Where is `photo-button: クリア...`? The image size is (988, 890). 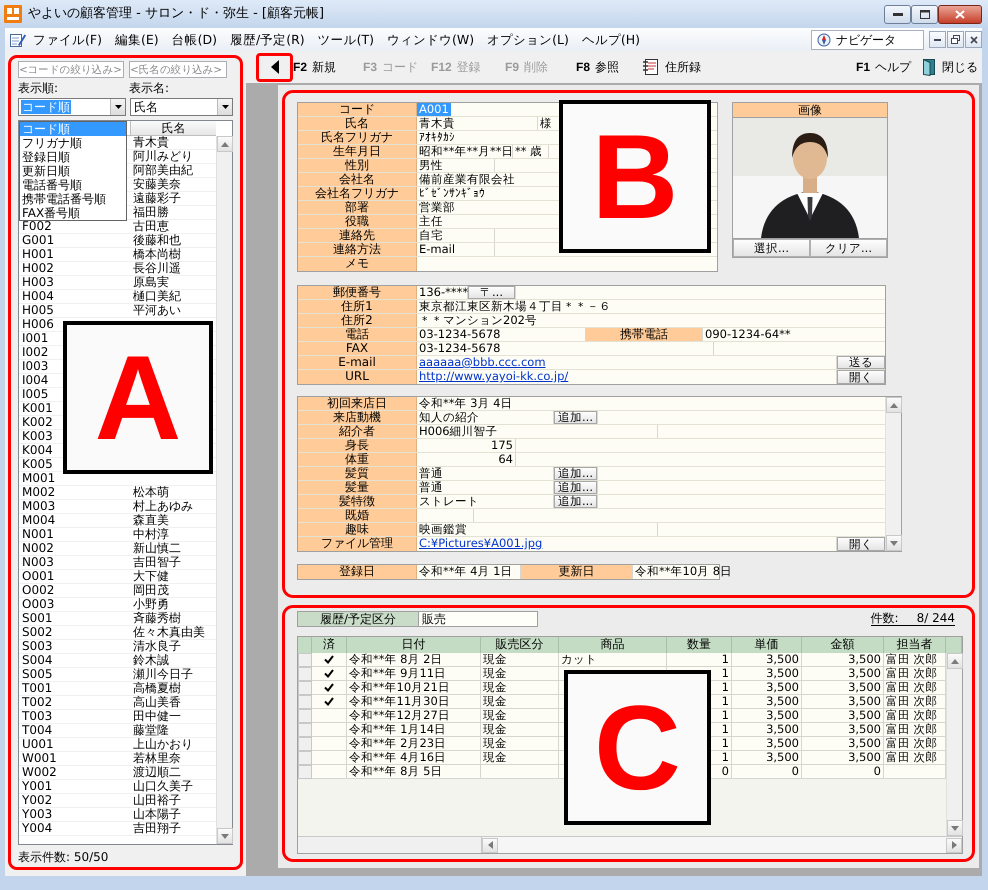
photo-button: クリア... is located at coordinates (848, 248).